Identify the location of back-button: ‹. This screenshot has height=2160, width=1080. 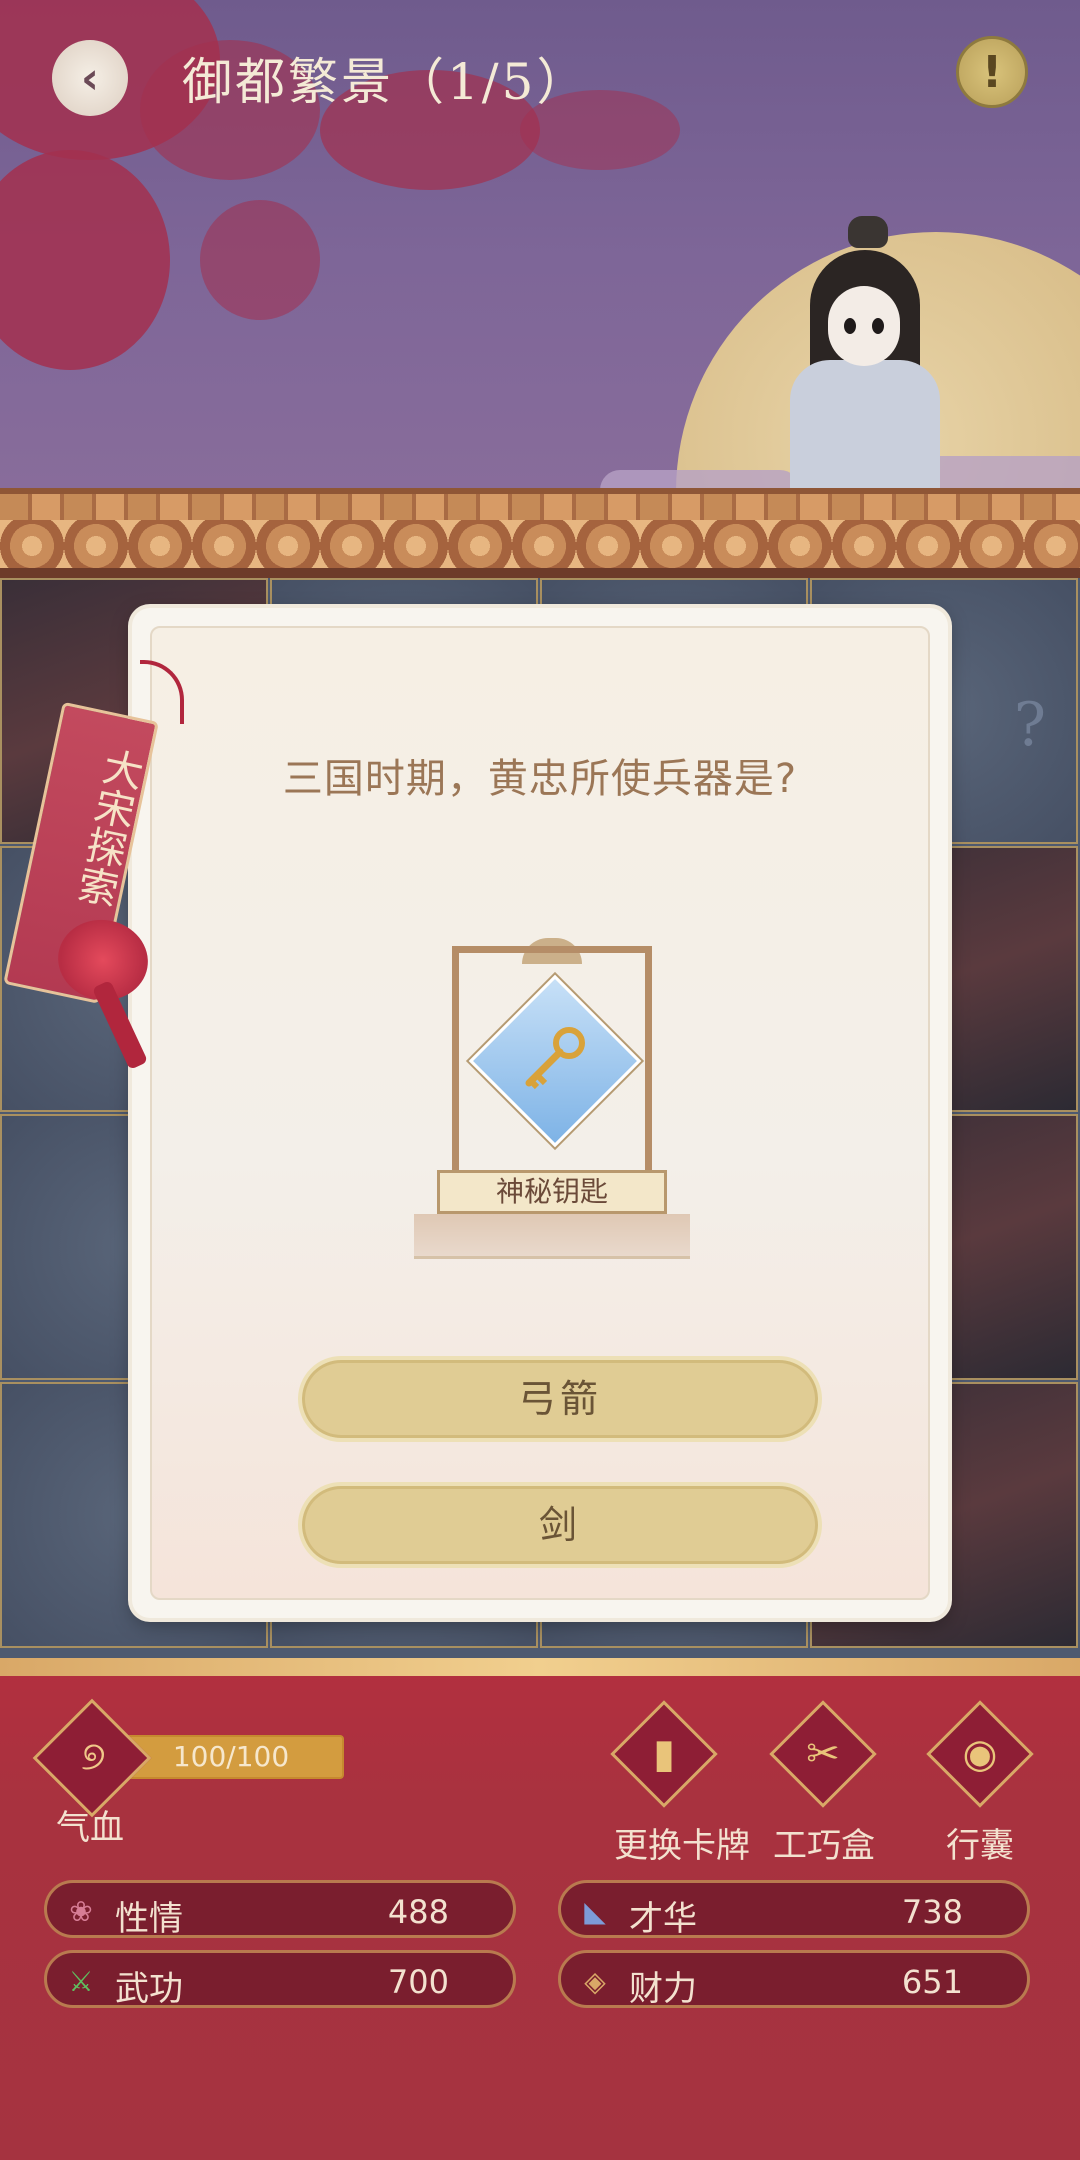
(90, 78).